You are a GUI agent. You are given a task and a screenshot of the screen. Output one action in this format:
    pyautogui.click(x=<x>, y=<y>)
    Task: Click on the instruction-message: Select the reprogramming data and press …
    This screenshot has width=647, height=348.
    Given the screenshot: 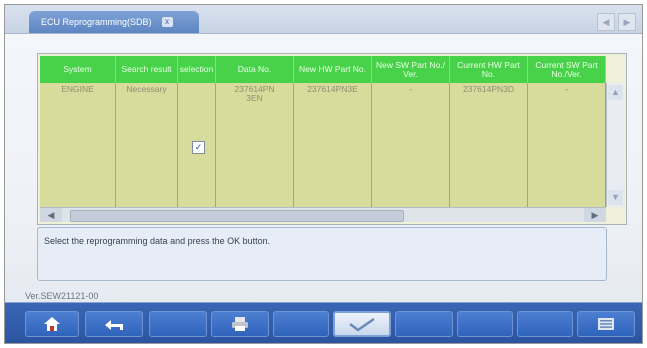 What is the action you would take?
    pyautogui.click(x=322, y=254)
    